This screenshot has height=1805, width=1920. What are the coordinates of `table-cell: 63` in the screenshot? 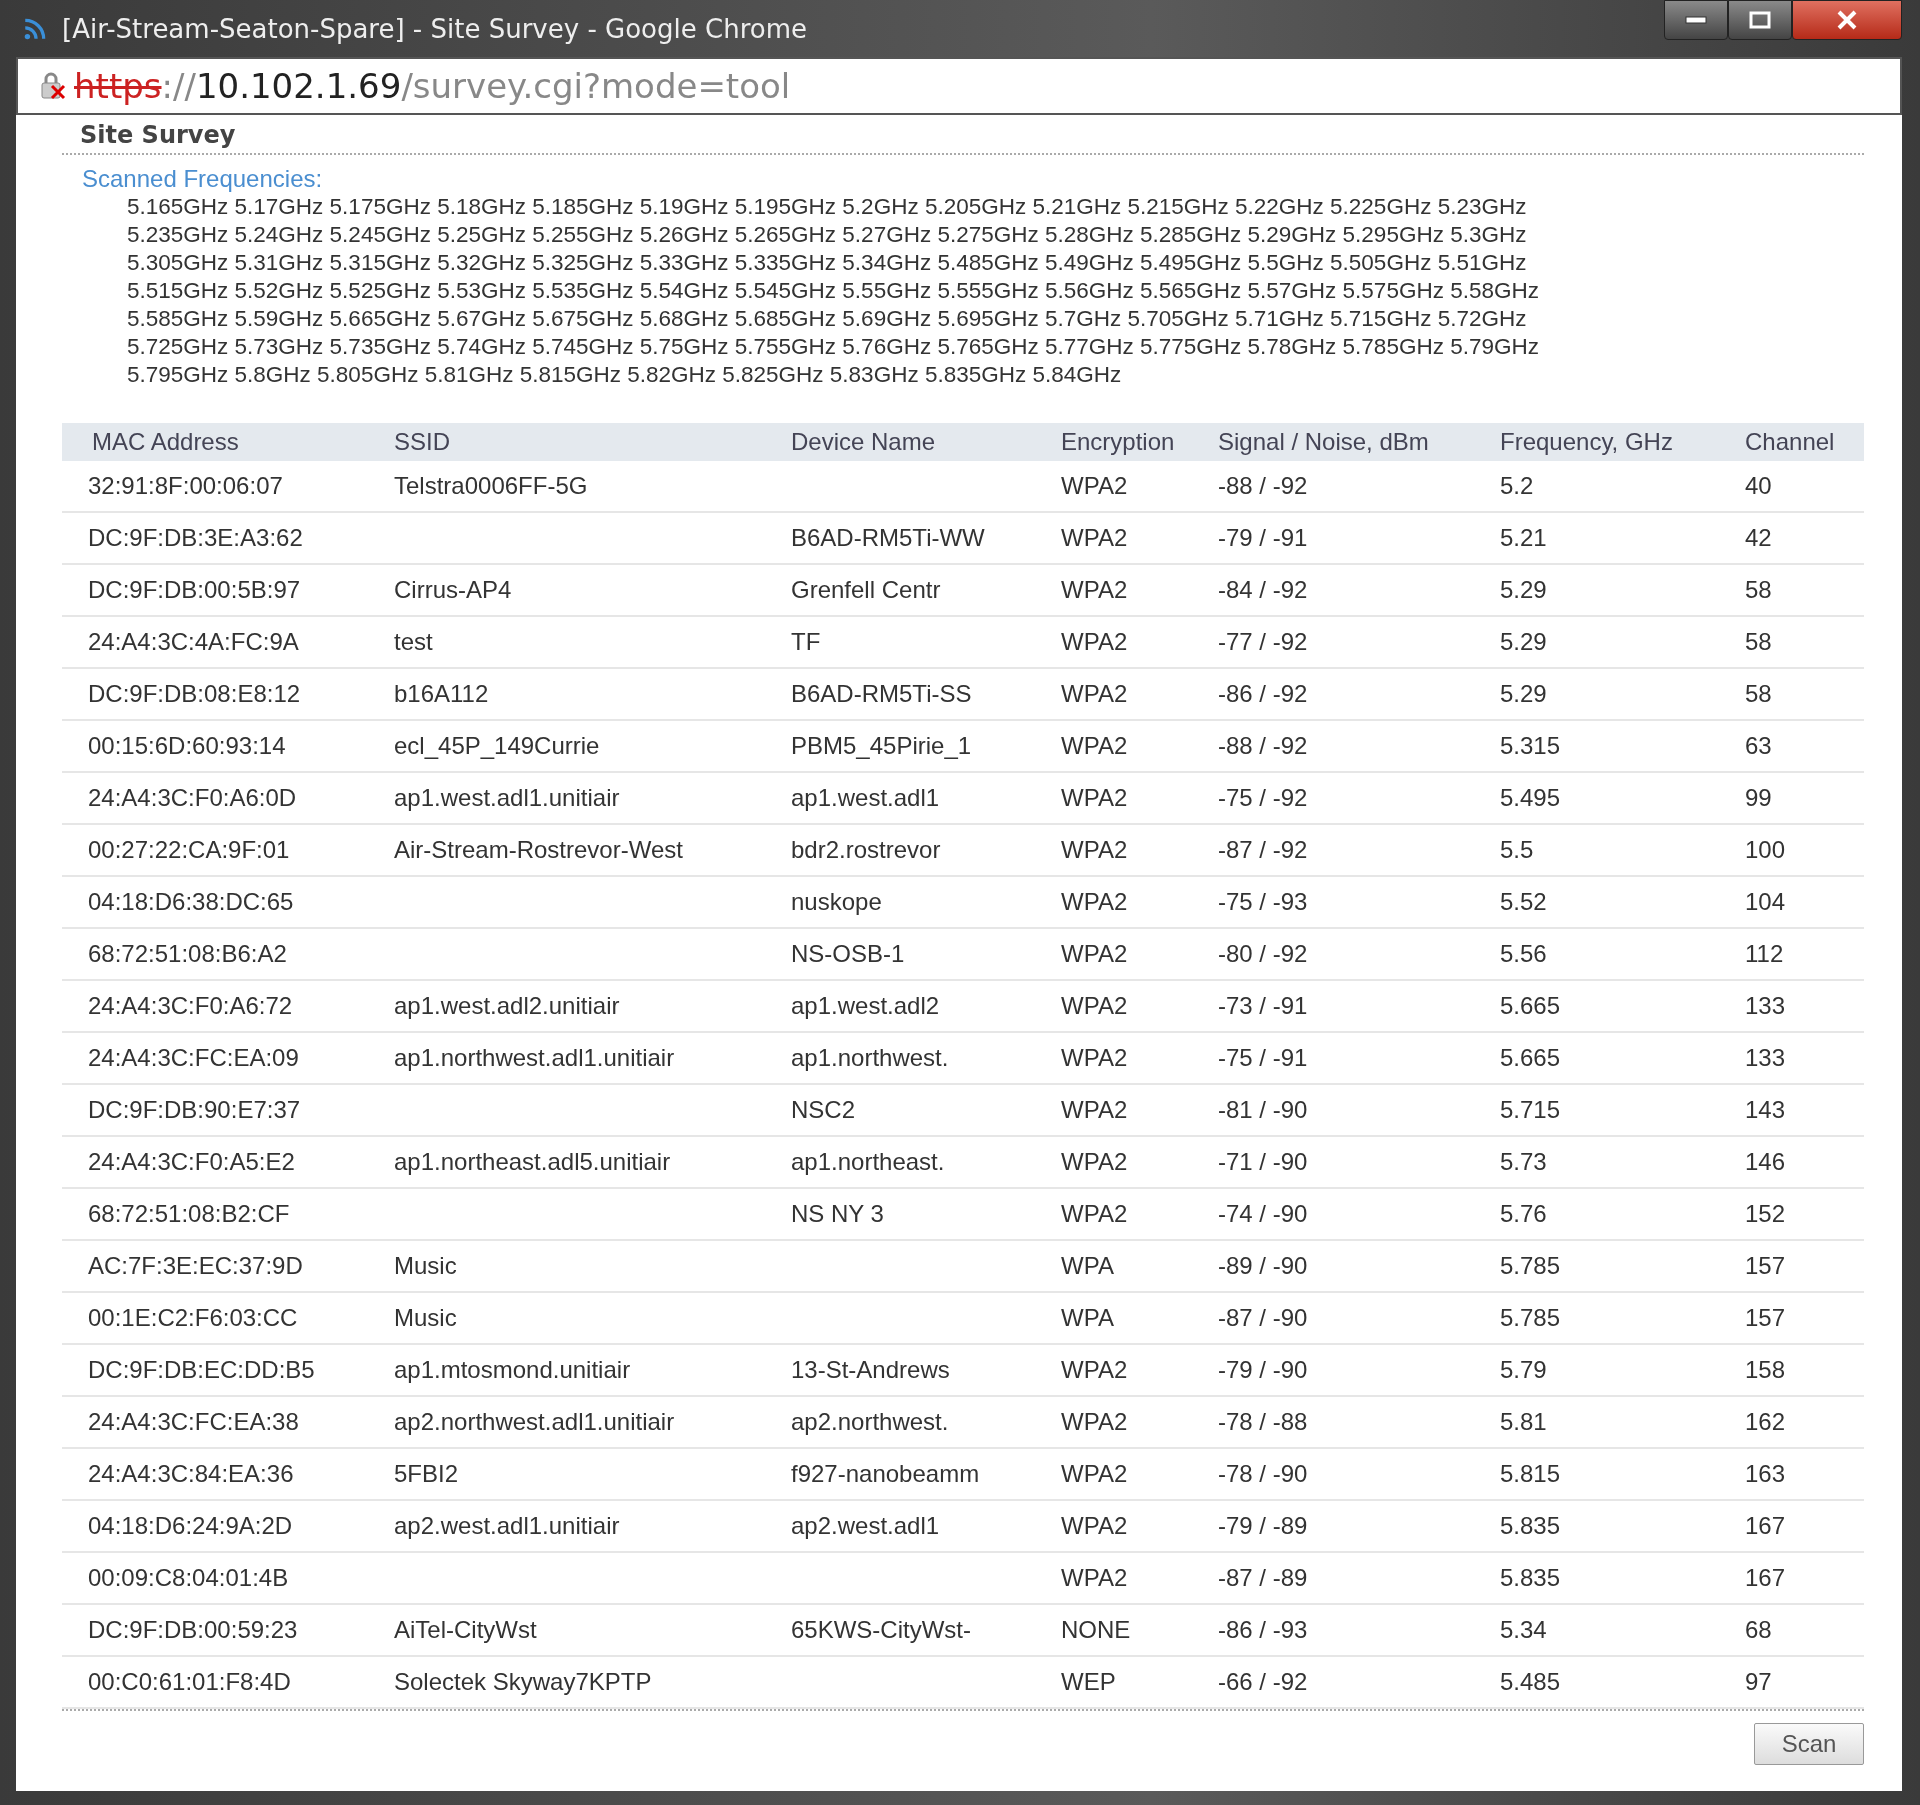 It's located at (1758, 745).